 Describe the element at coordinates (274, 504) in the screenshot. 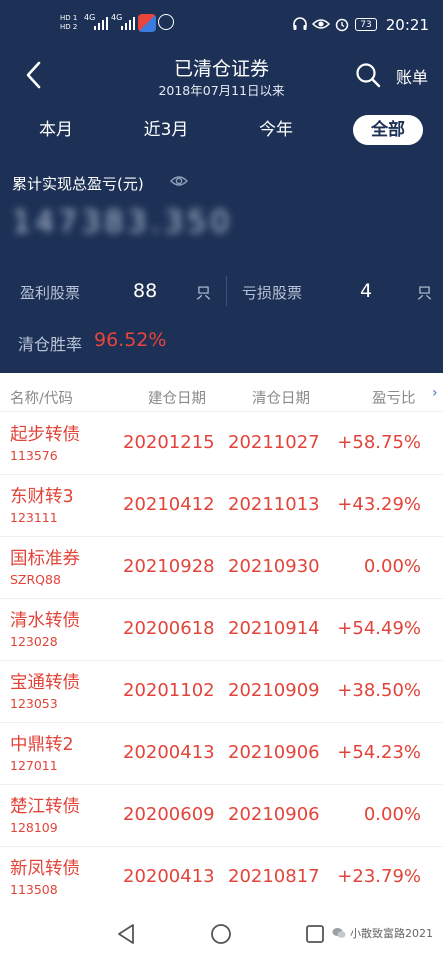

I see `close-date: 20211013` at that location.